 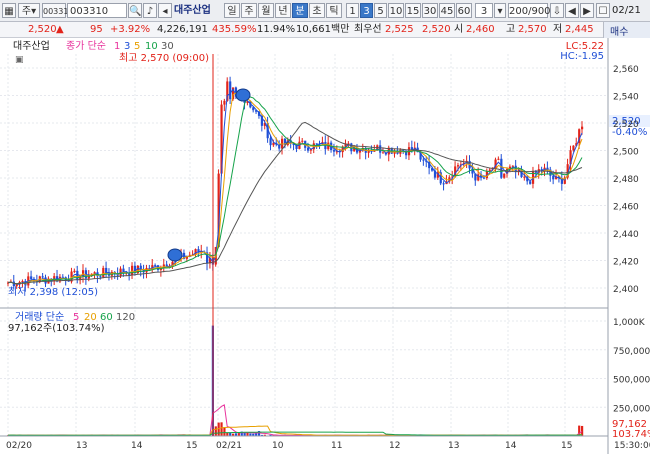 What do you see at coordinates (9, 10) in the screenshot?
I see `grid-icon: ▦` at bounding box center [9, 10].